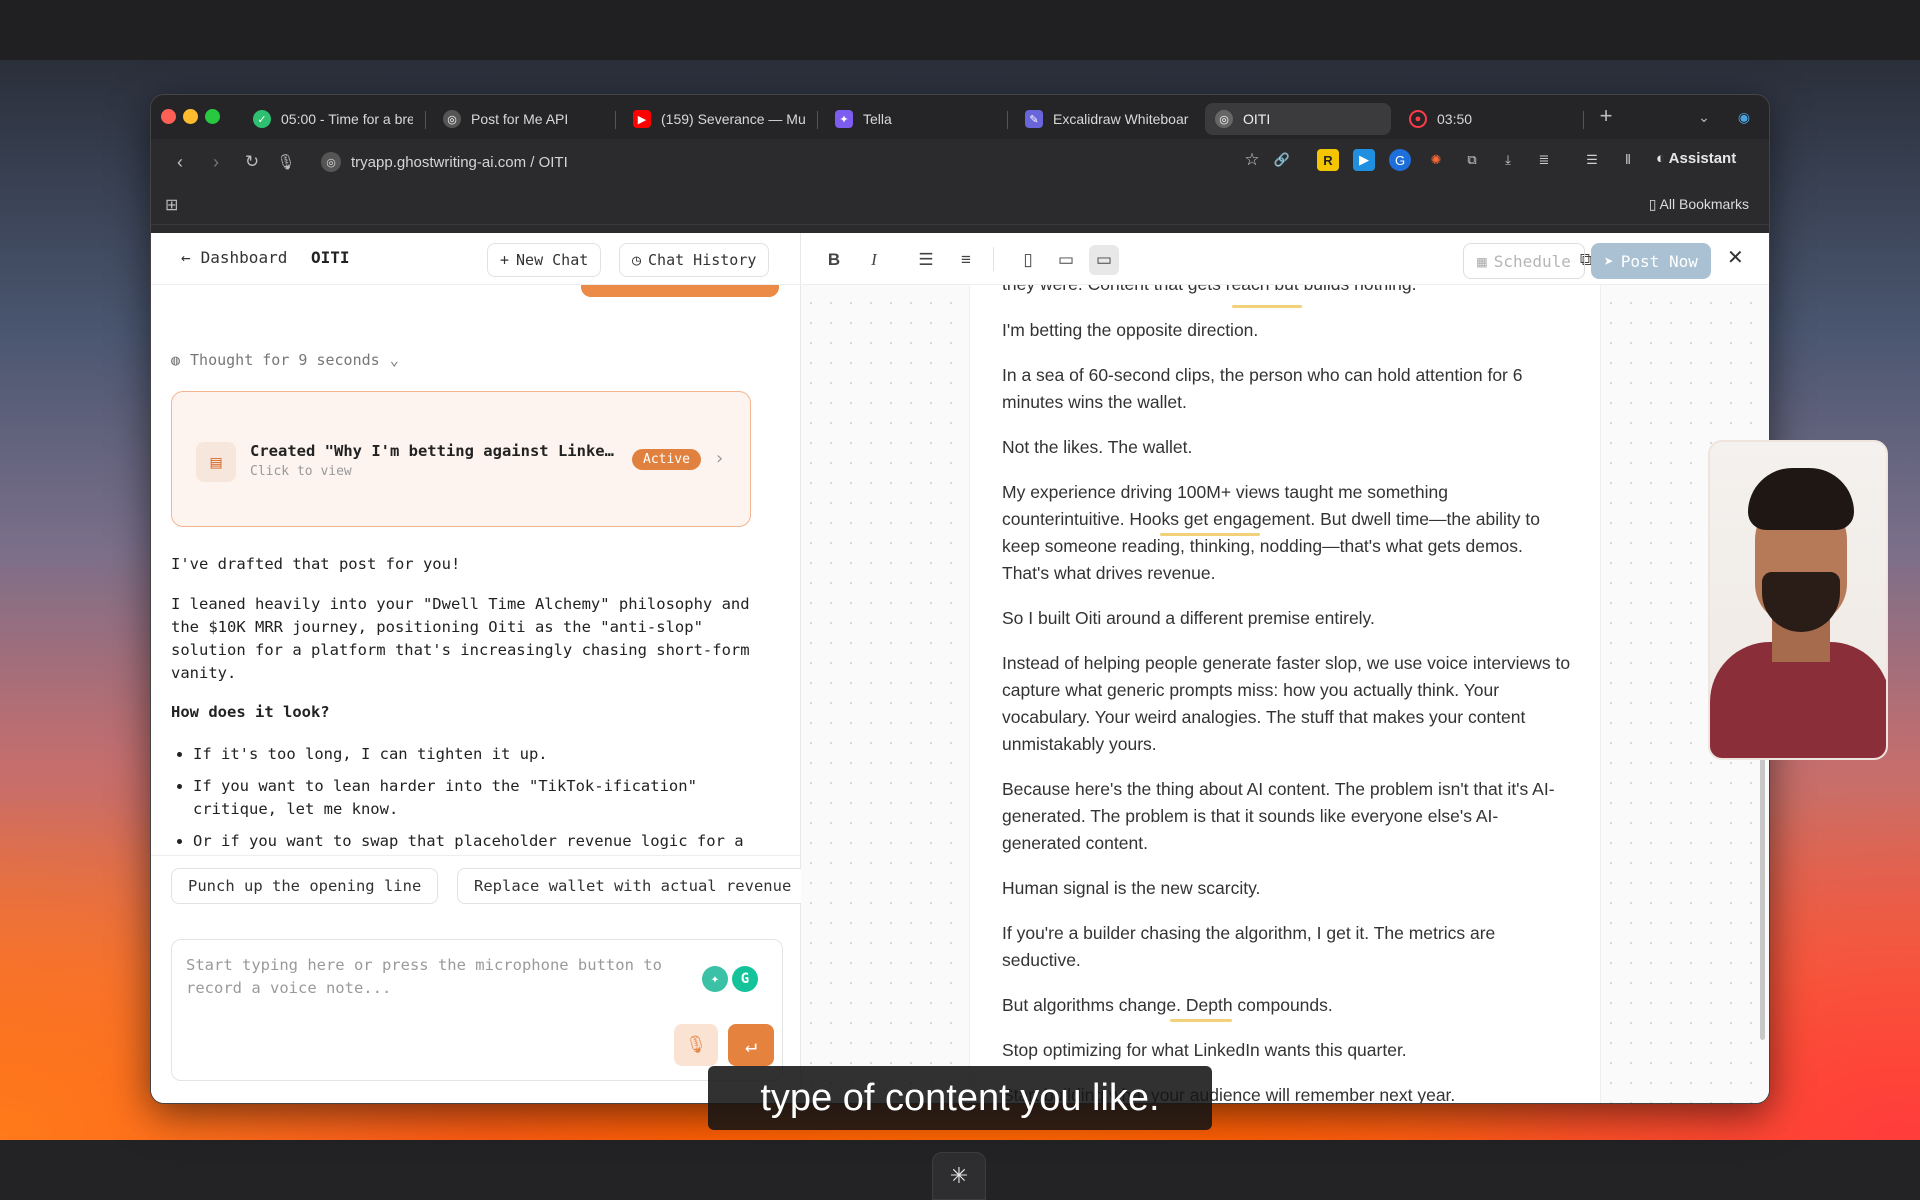 This screenshot has height=1200, width=1920. What do you see at coordinates (212, 116) in the screenshot?
I see `maximize-window-button` at bounding box center [212, 116].